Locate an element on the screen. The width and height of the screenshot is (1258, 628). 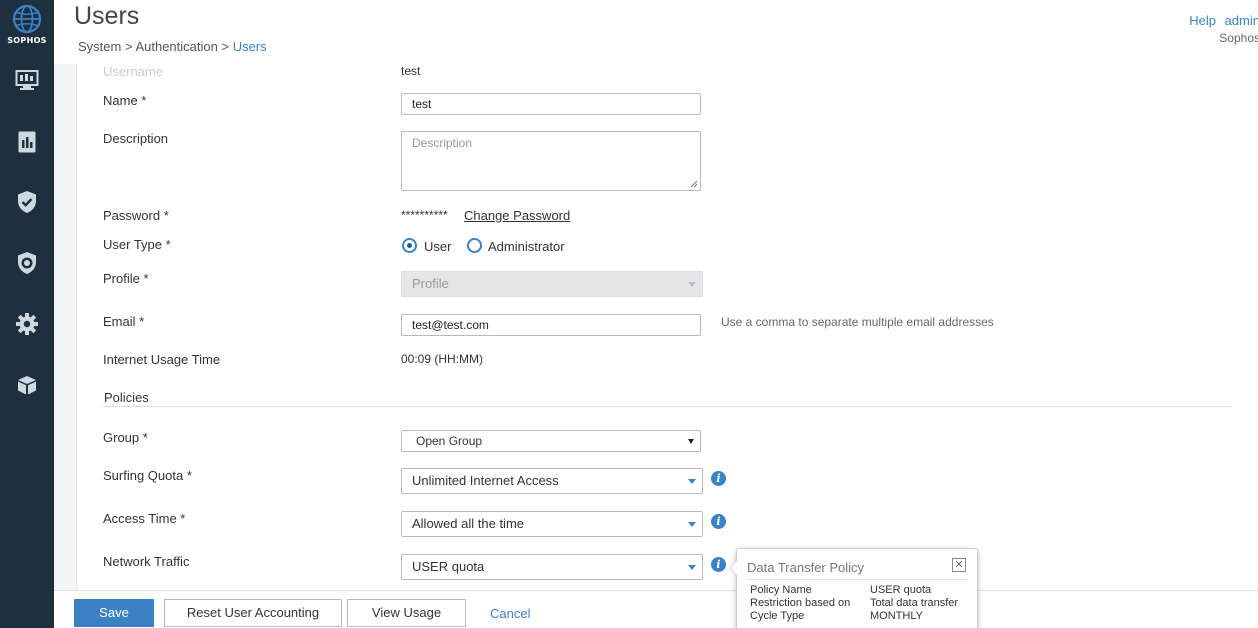
tooltip-restriction-key: Restriction based on is located at coordinates (800, 603).